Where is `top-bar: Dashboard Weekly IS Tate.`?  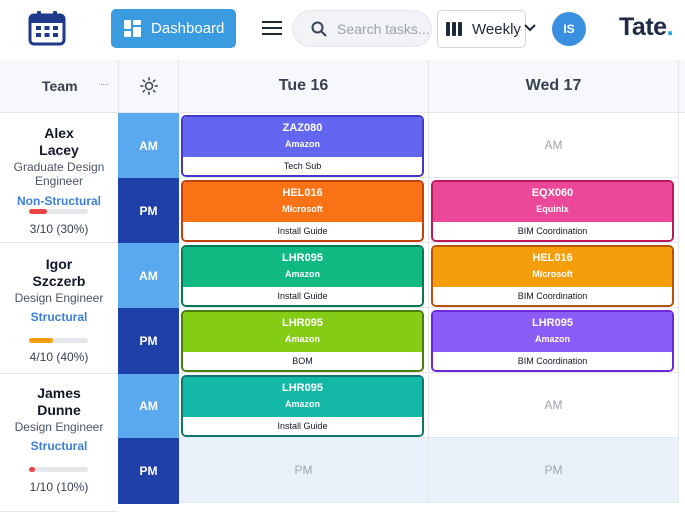
top-bar: Dashboard Weekly IS Tate. is located at coordinates (342, 30).